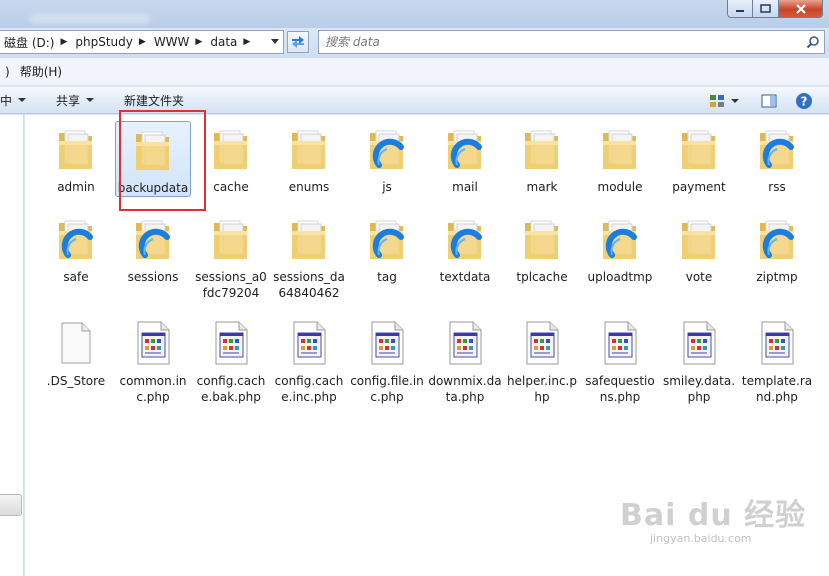  I want to click on folder-item: mark, so click(542, 158).